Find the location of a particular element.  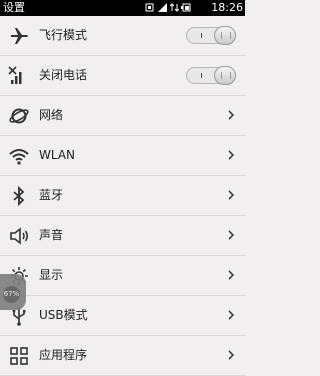

status-bar: 设置 18:26 is located at coordinates (122, 8).